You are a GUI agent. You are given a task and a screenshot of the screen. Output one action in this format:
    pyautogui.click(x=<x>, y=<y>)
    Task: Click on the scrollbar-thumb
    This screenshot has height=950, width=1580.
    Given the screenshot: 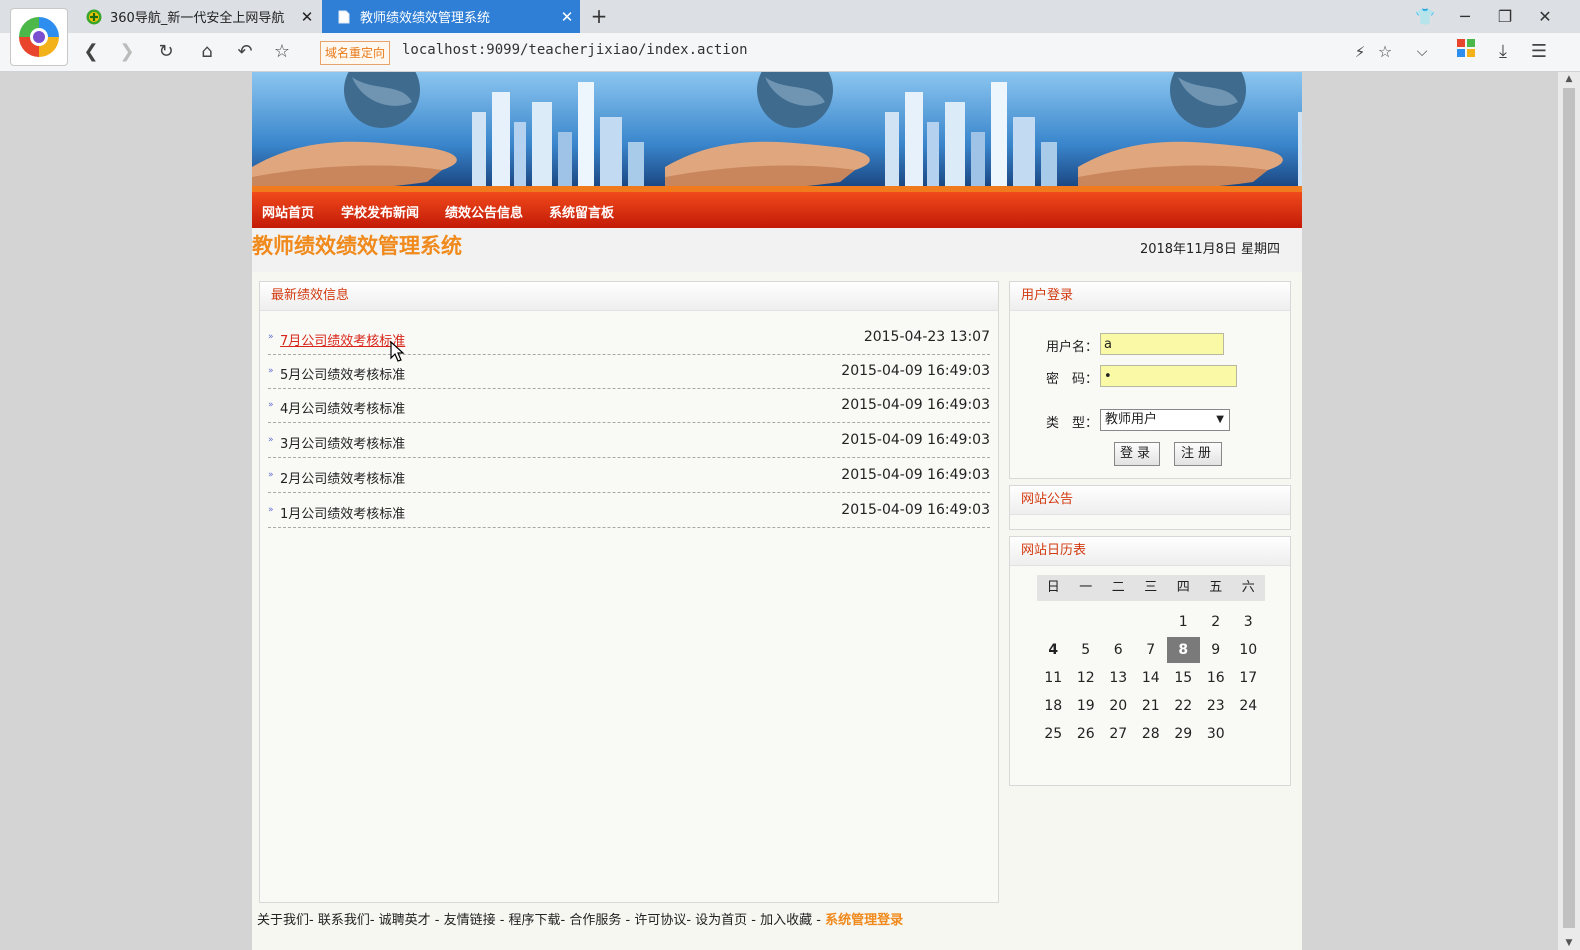 What is the action you would take?
    pyautogui.click(x=1569, y=508)
    